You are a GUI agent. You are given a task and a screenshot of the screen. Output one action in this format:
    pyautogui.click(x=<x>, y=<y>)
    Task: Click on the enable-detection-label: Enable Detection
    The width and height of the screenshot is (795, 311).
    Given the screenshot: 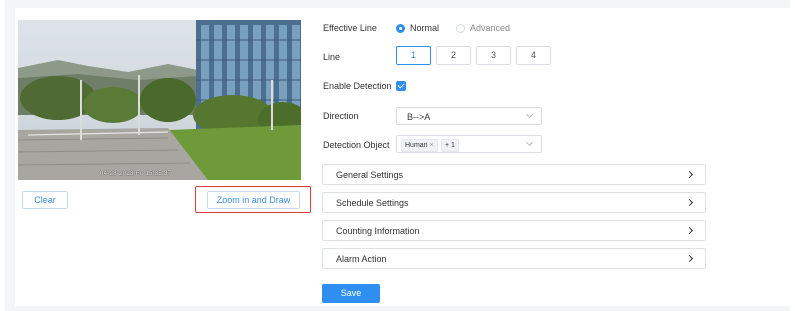 What is the action you would take?
    pyautogui.click(x=357, y=86)
    